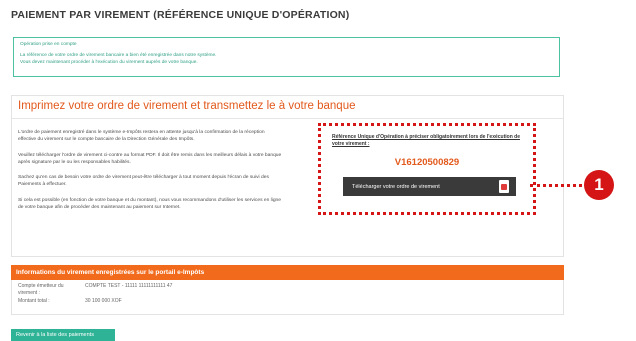 The width and height of the screenshot is (636, 341). I want to click on heading-divider, so click(287, 118).